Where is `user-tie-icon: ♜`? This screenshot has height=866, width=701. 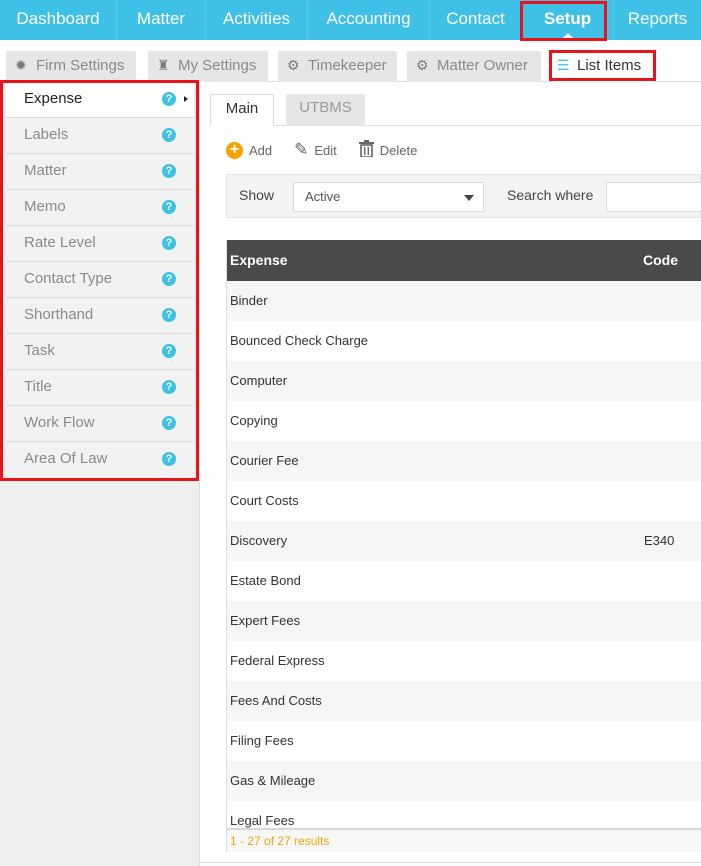 user-tie-icon: ♜ is located at coordinates (163, 65).